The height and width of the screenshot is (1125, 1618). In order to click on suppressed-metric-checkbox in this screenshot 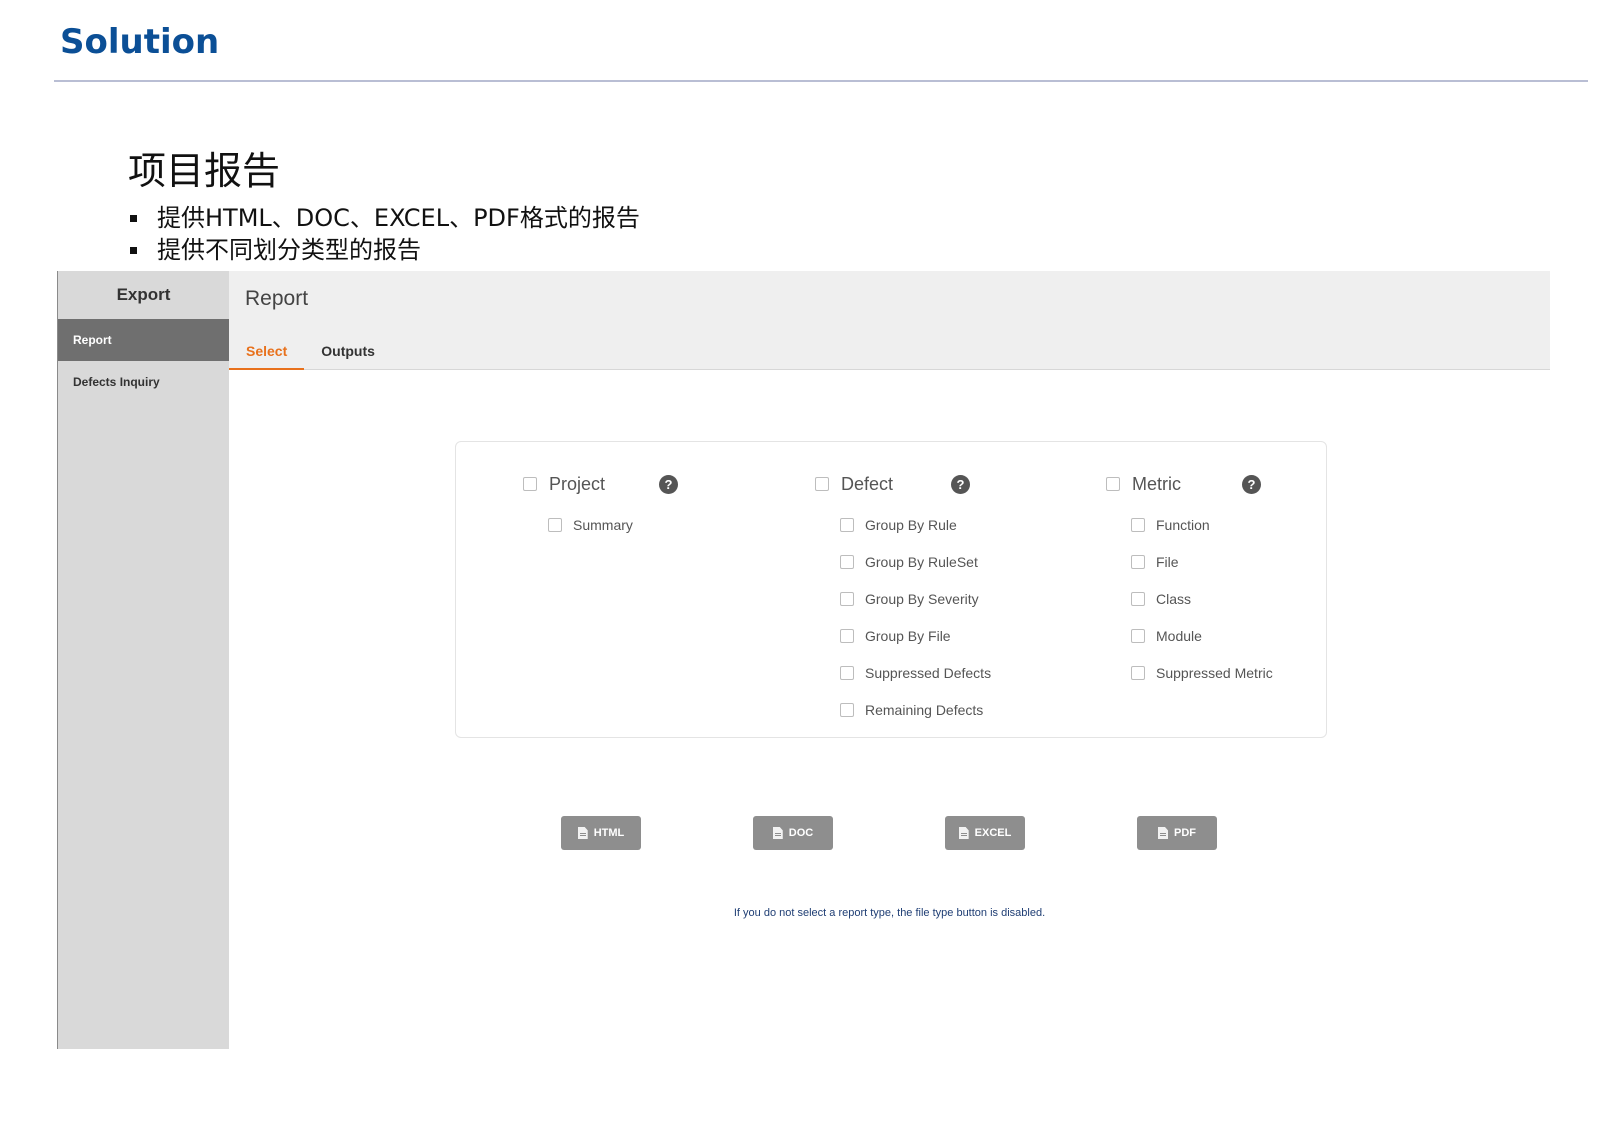, I will do `click(1138, 672)`.